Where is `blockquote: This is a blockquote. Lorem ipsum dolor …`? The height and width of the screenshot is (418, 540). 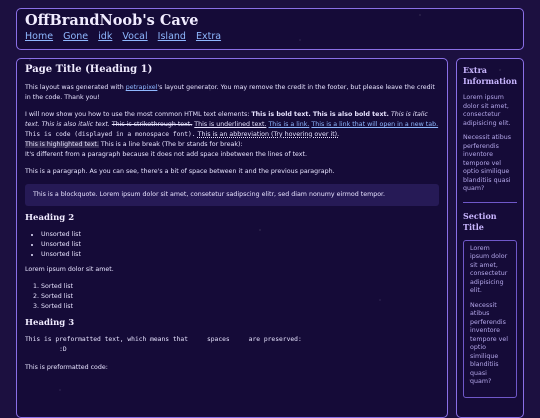 blockquote: This is a blockquote. Lorem ipsum dolor … is located at coordinates (232, 195).